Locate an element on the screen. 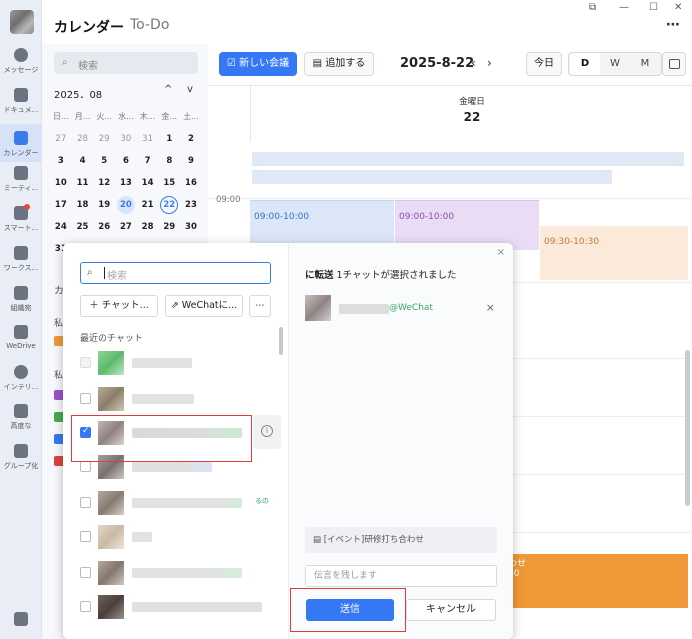 The width and height of the screenshot is (692, 639). maximize-icon: ☐ is located at coordinates (653, 7).